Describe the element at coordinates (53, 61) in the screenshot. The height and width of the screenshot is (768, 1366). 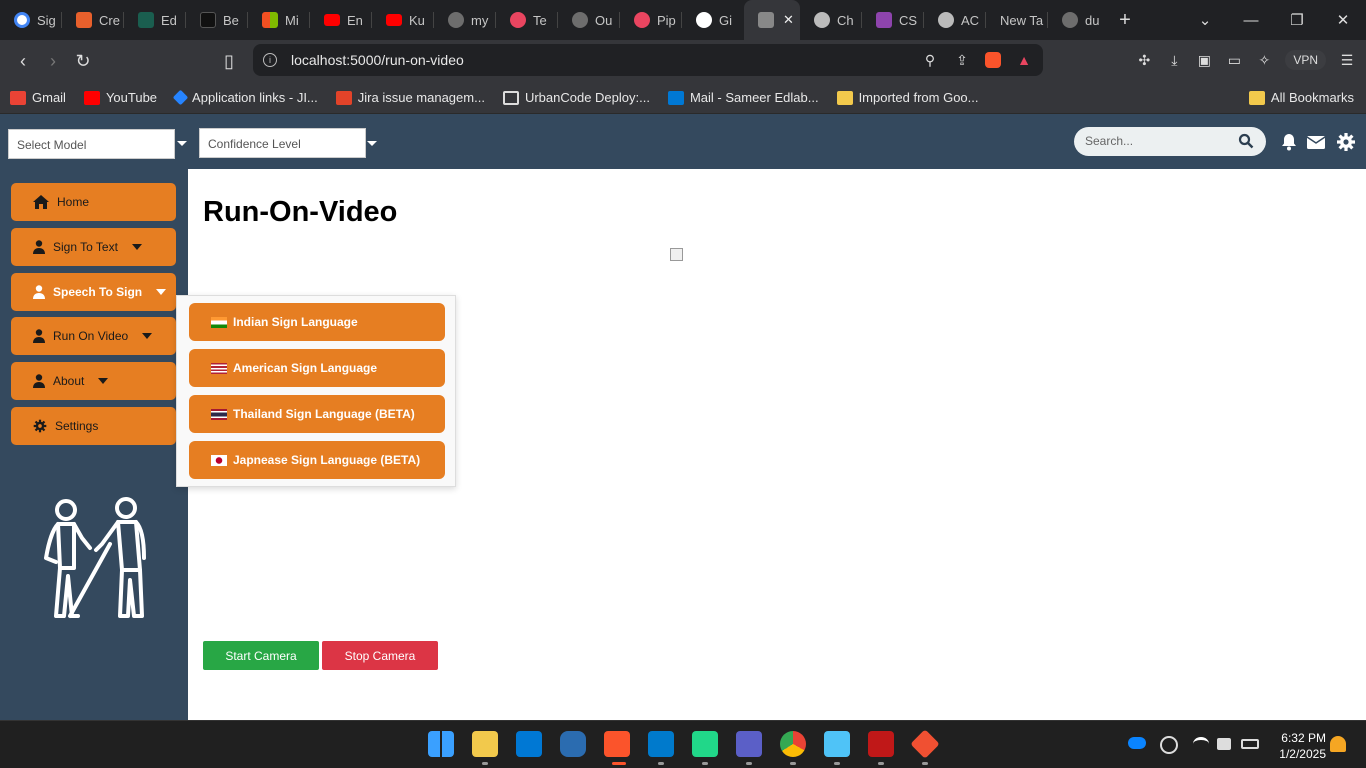
I see `forward-icon: ›` at that location.